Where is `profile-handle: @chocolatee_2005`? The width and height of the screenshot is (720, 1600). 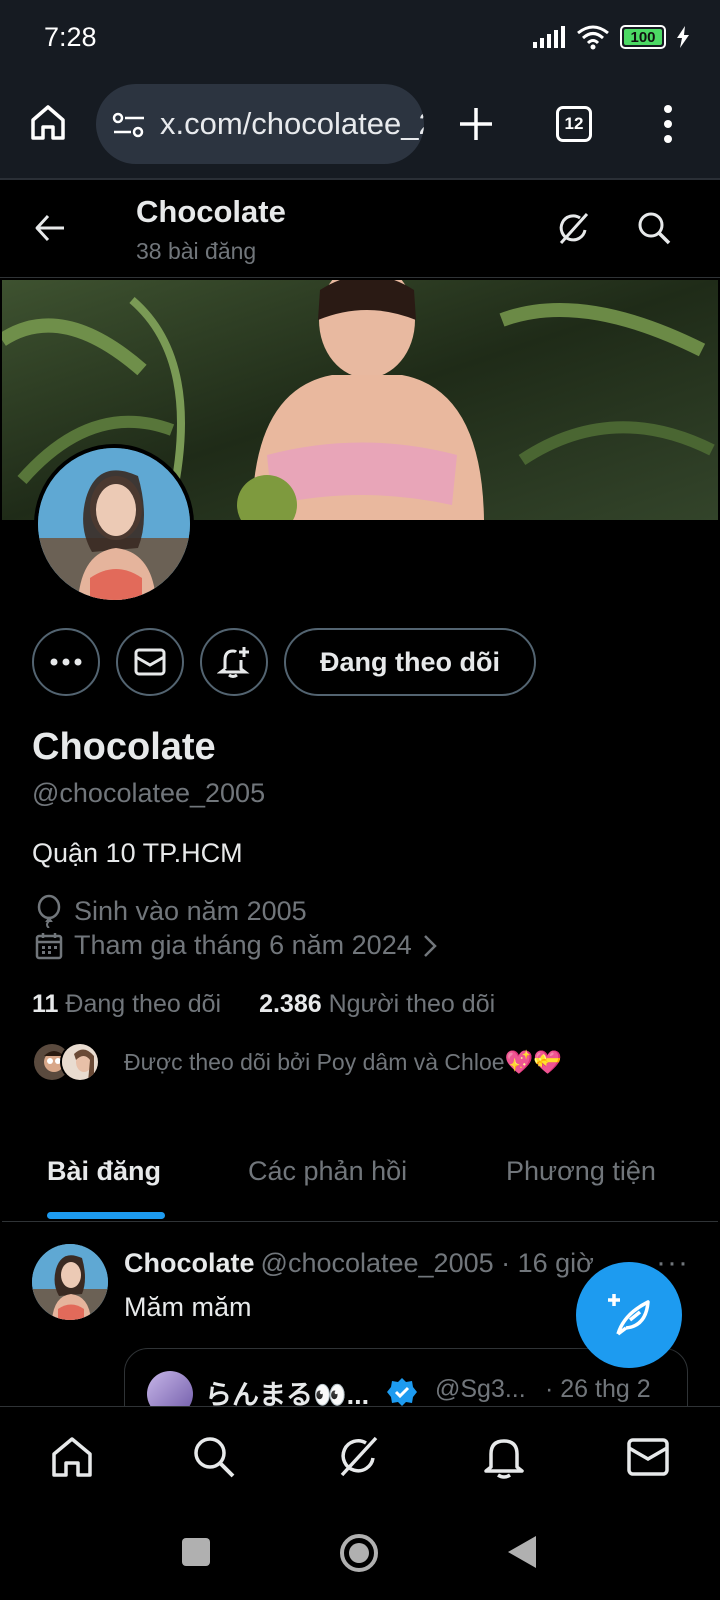
profile-handle: @chocolatee_2005 is located at coordinates (149, 793).